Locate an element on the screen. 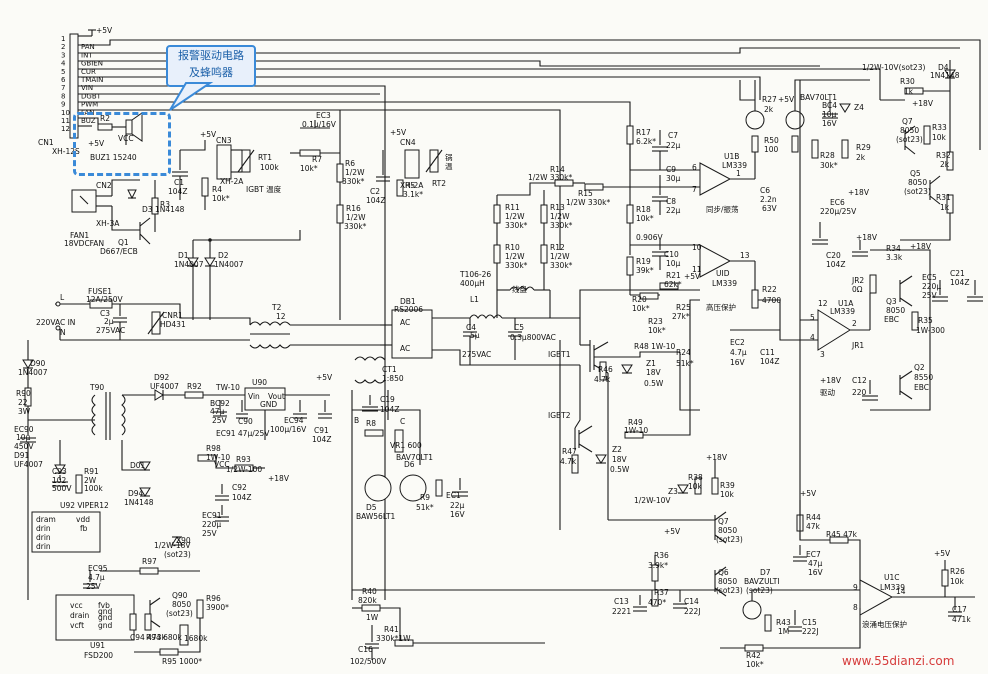  callout-pointer is located at coordinates (191, 96).